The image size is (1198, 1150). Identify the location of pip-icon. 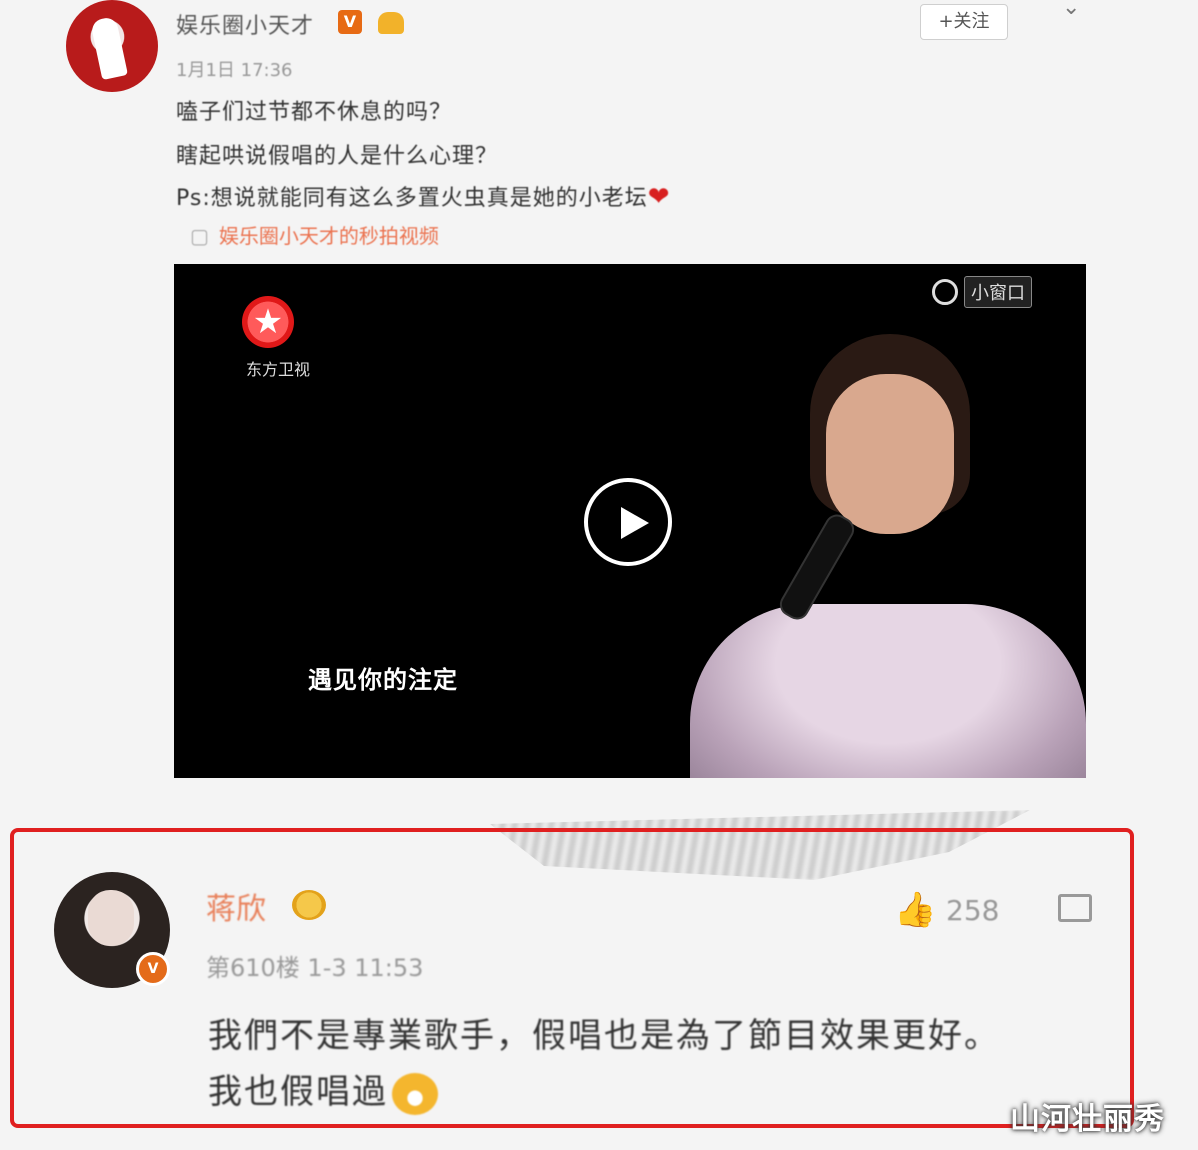
(945, 292).